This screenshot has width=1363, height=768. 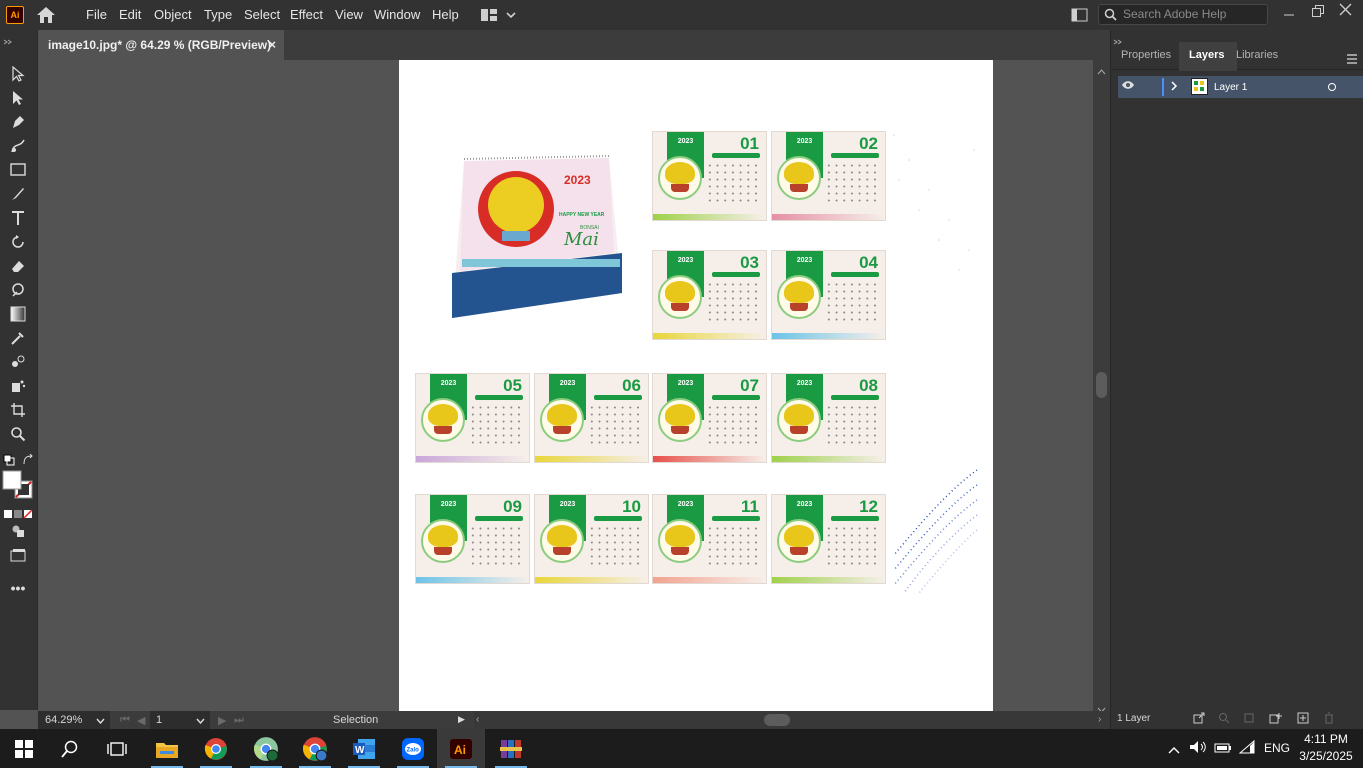 I want to click on close-window-icon, so click(x=1345, y=11).